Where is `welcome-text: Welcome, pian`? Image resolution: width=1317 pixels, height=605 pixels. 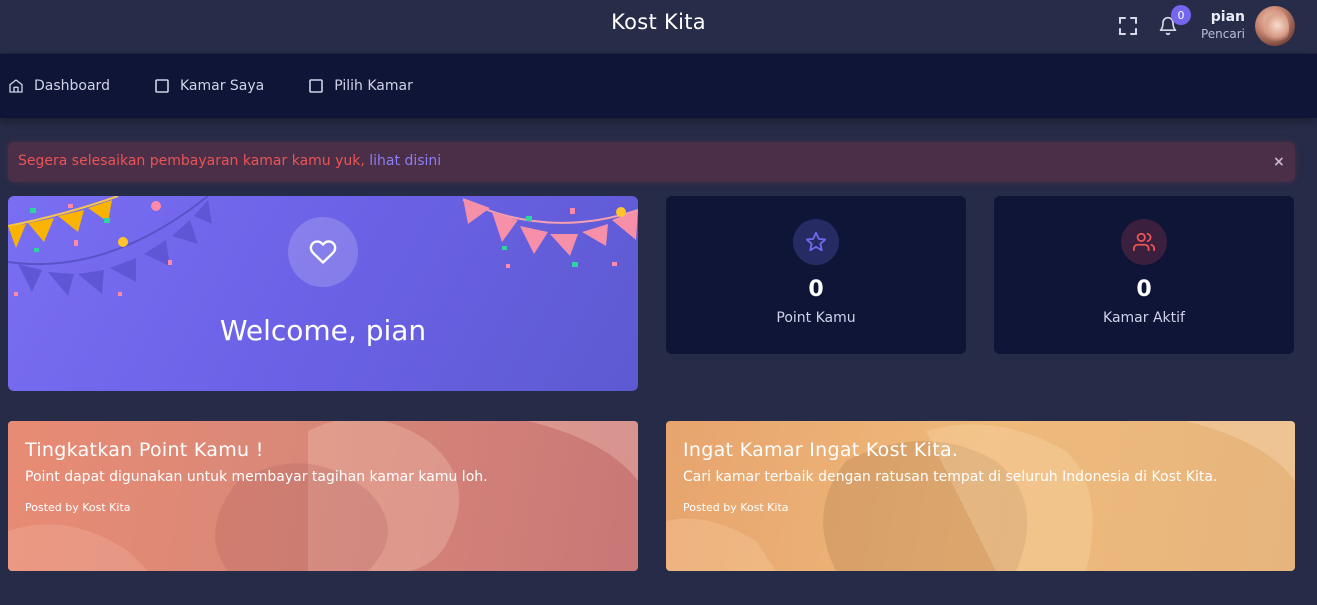
welcome-text: Welcome, pian is located at coordinates (323, 330).